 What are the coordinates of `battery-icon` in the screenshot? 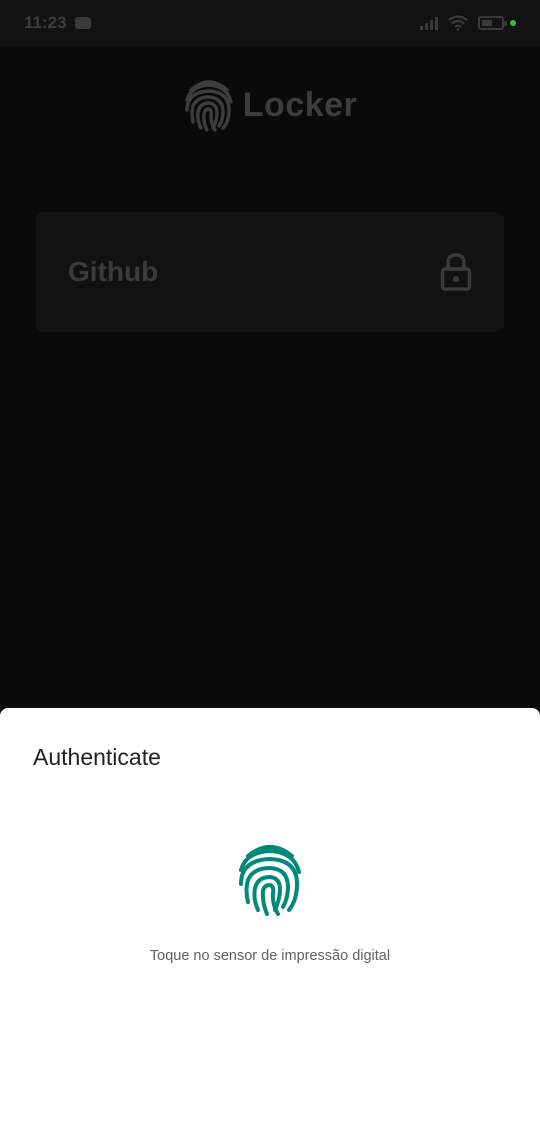 It's located at (492, 23).